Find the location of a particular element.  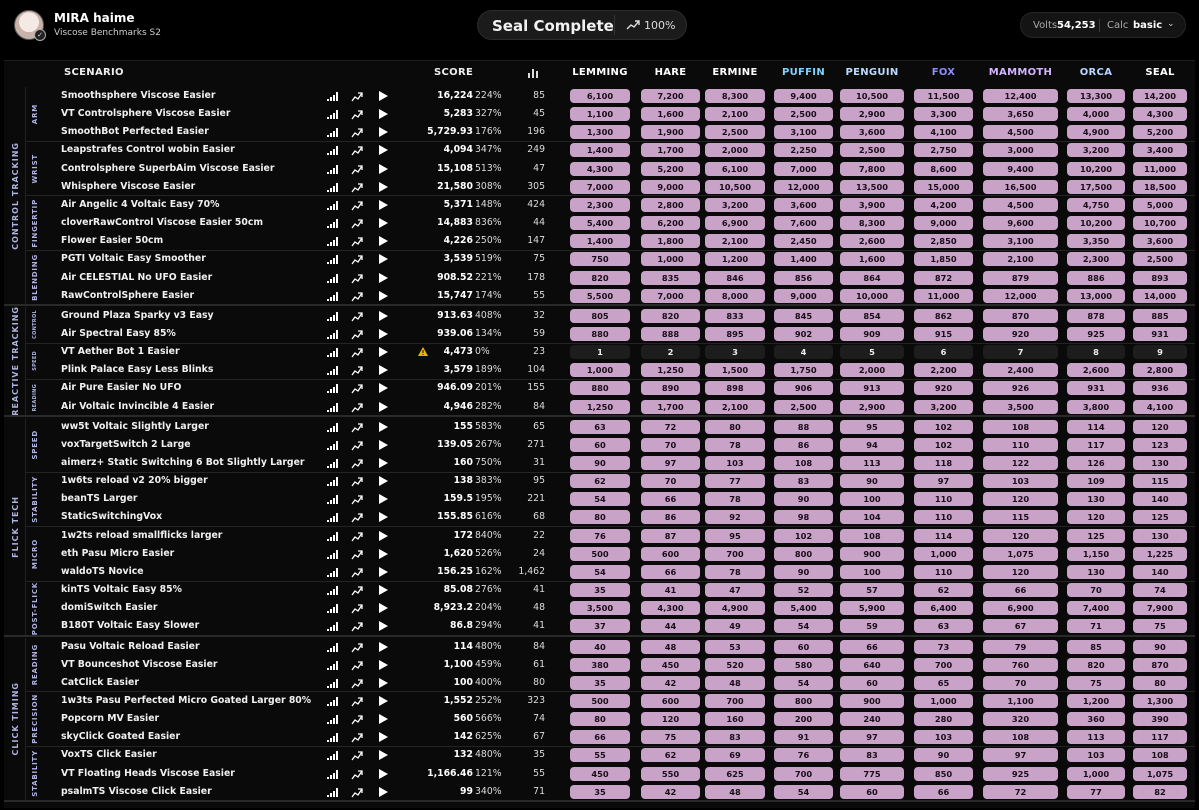

scenario-name: CatClick Easier is located at coordinates (192, 682).